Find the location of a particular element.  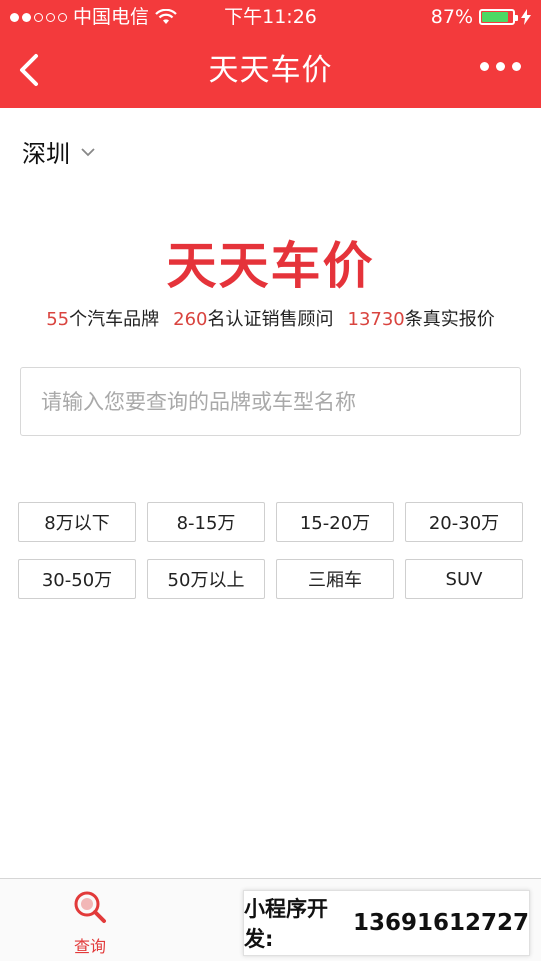

search-input is located at coordinates (270, 401).